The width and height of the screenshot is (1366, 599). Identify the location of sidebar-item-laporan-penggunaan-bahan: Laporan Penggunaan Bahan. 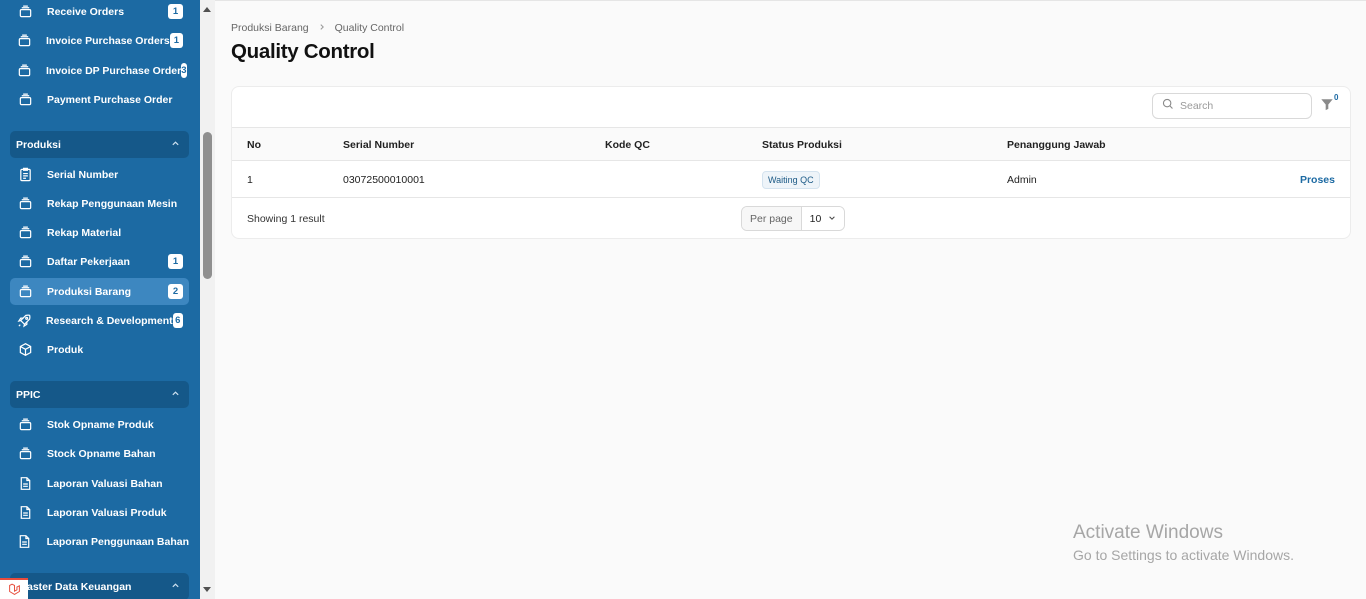
(99, 541).